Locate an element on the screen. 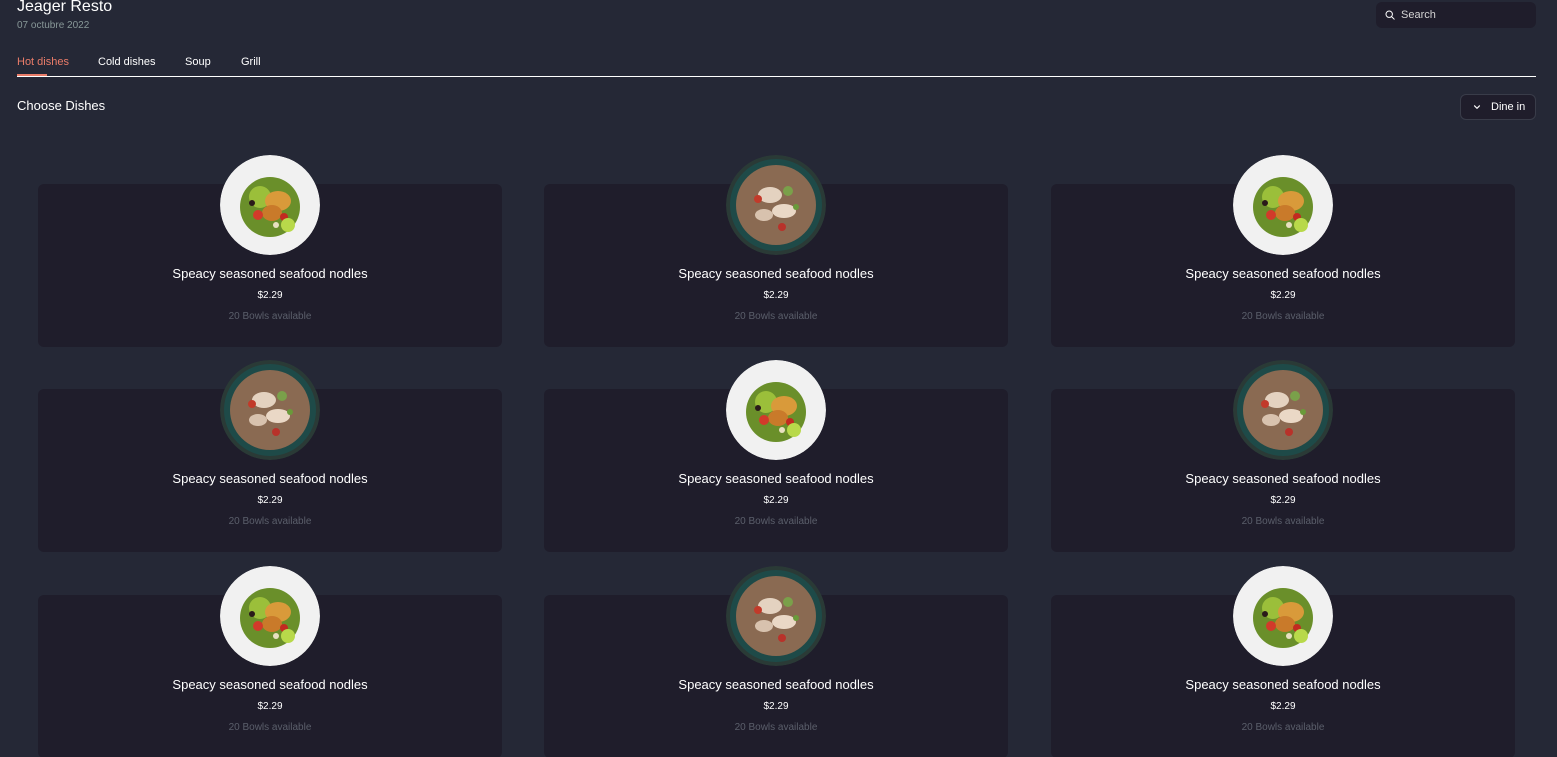 The width and height of the screenshot is (1557, 757). order-type-dropdown: Dine in is located at coordinates (1498, 107).